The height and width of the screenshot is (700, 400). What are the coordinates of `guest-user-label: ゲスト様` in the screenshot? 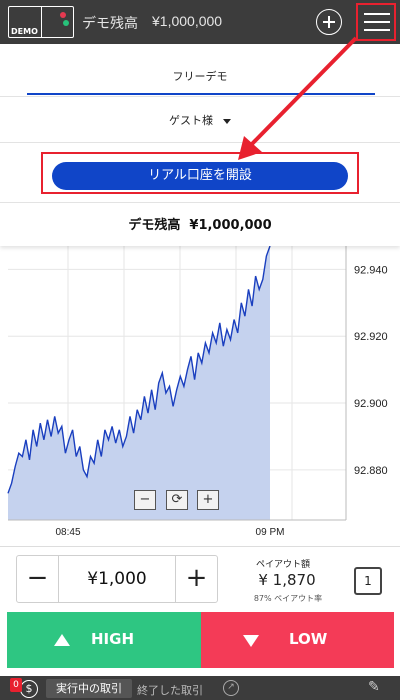 It's located at (191, 120).